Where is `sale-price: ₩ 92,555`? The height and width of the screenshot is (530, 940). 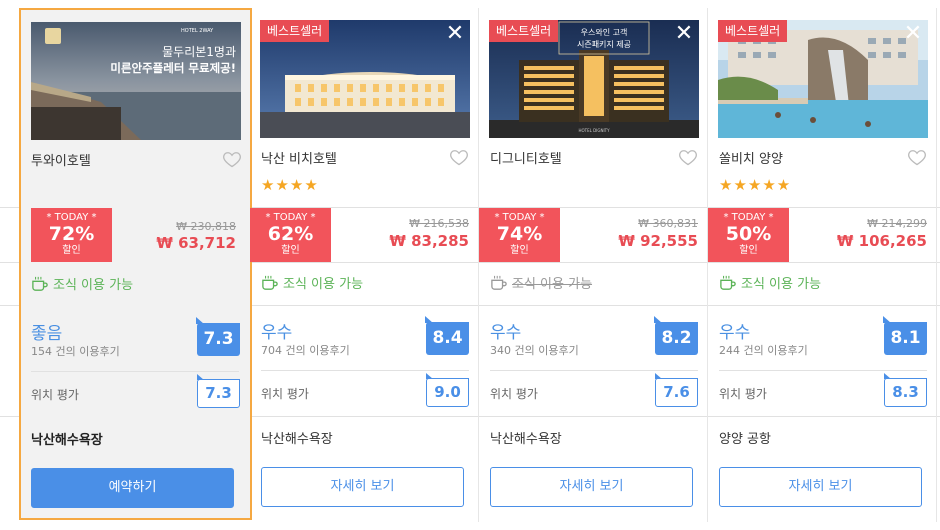
sale-price: ₩ 92,555 is located at coordinates (658, 241).